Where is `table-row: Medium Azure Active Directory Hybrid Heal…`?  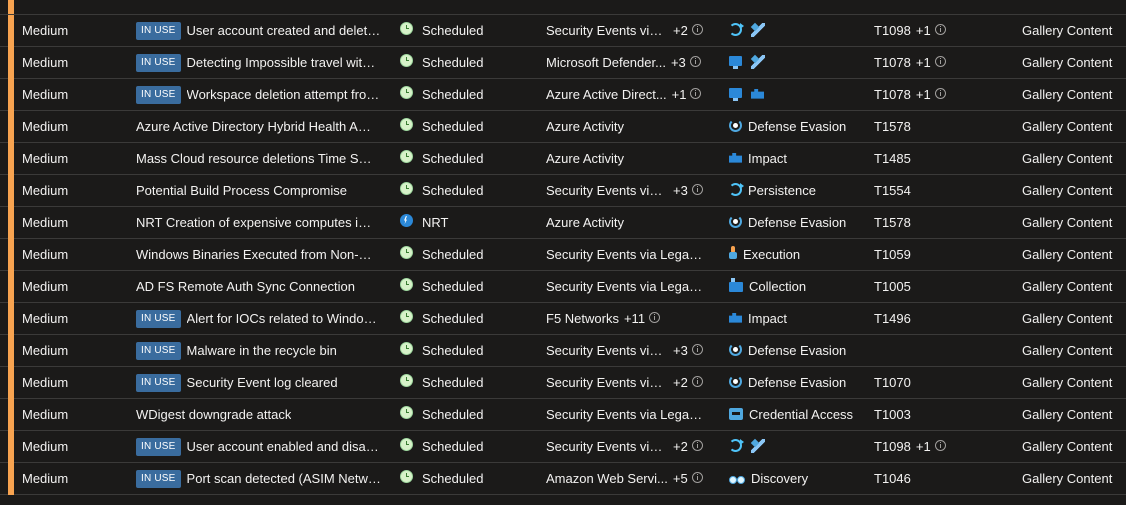 table-row: Medium Azure Active Directory Hybrid Heal… is located at coordinates (563, 127).